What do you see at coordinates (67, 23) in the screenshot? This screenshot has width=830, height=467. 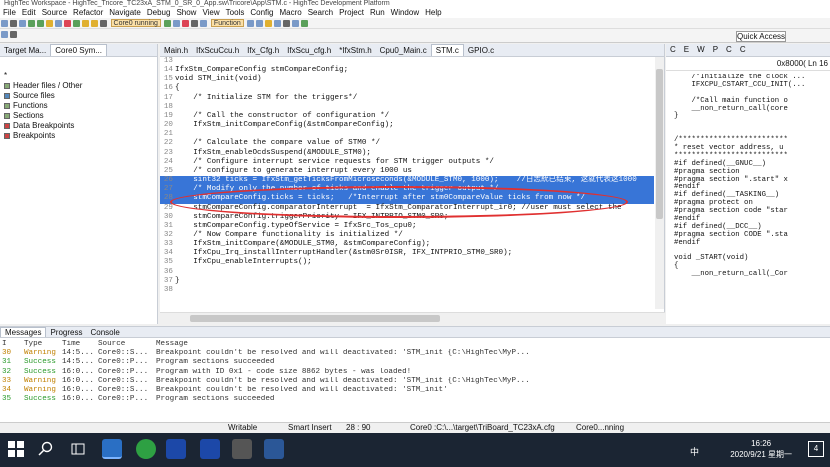 I see `stop-icon` at bounding box center [67, 23].